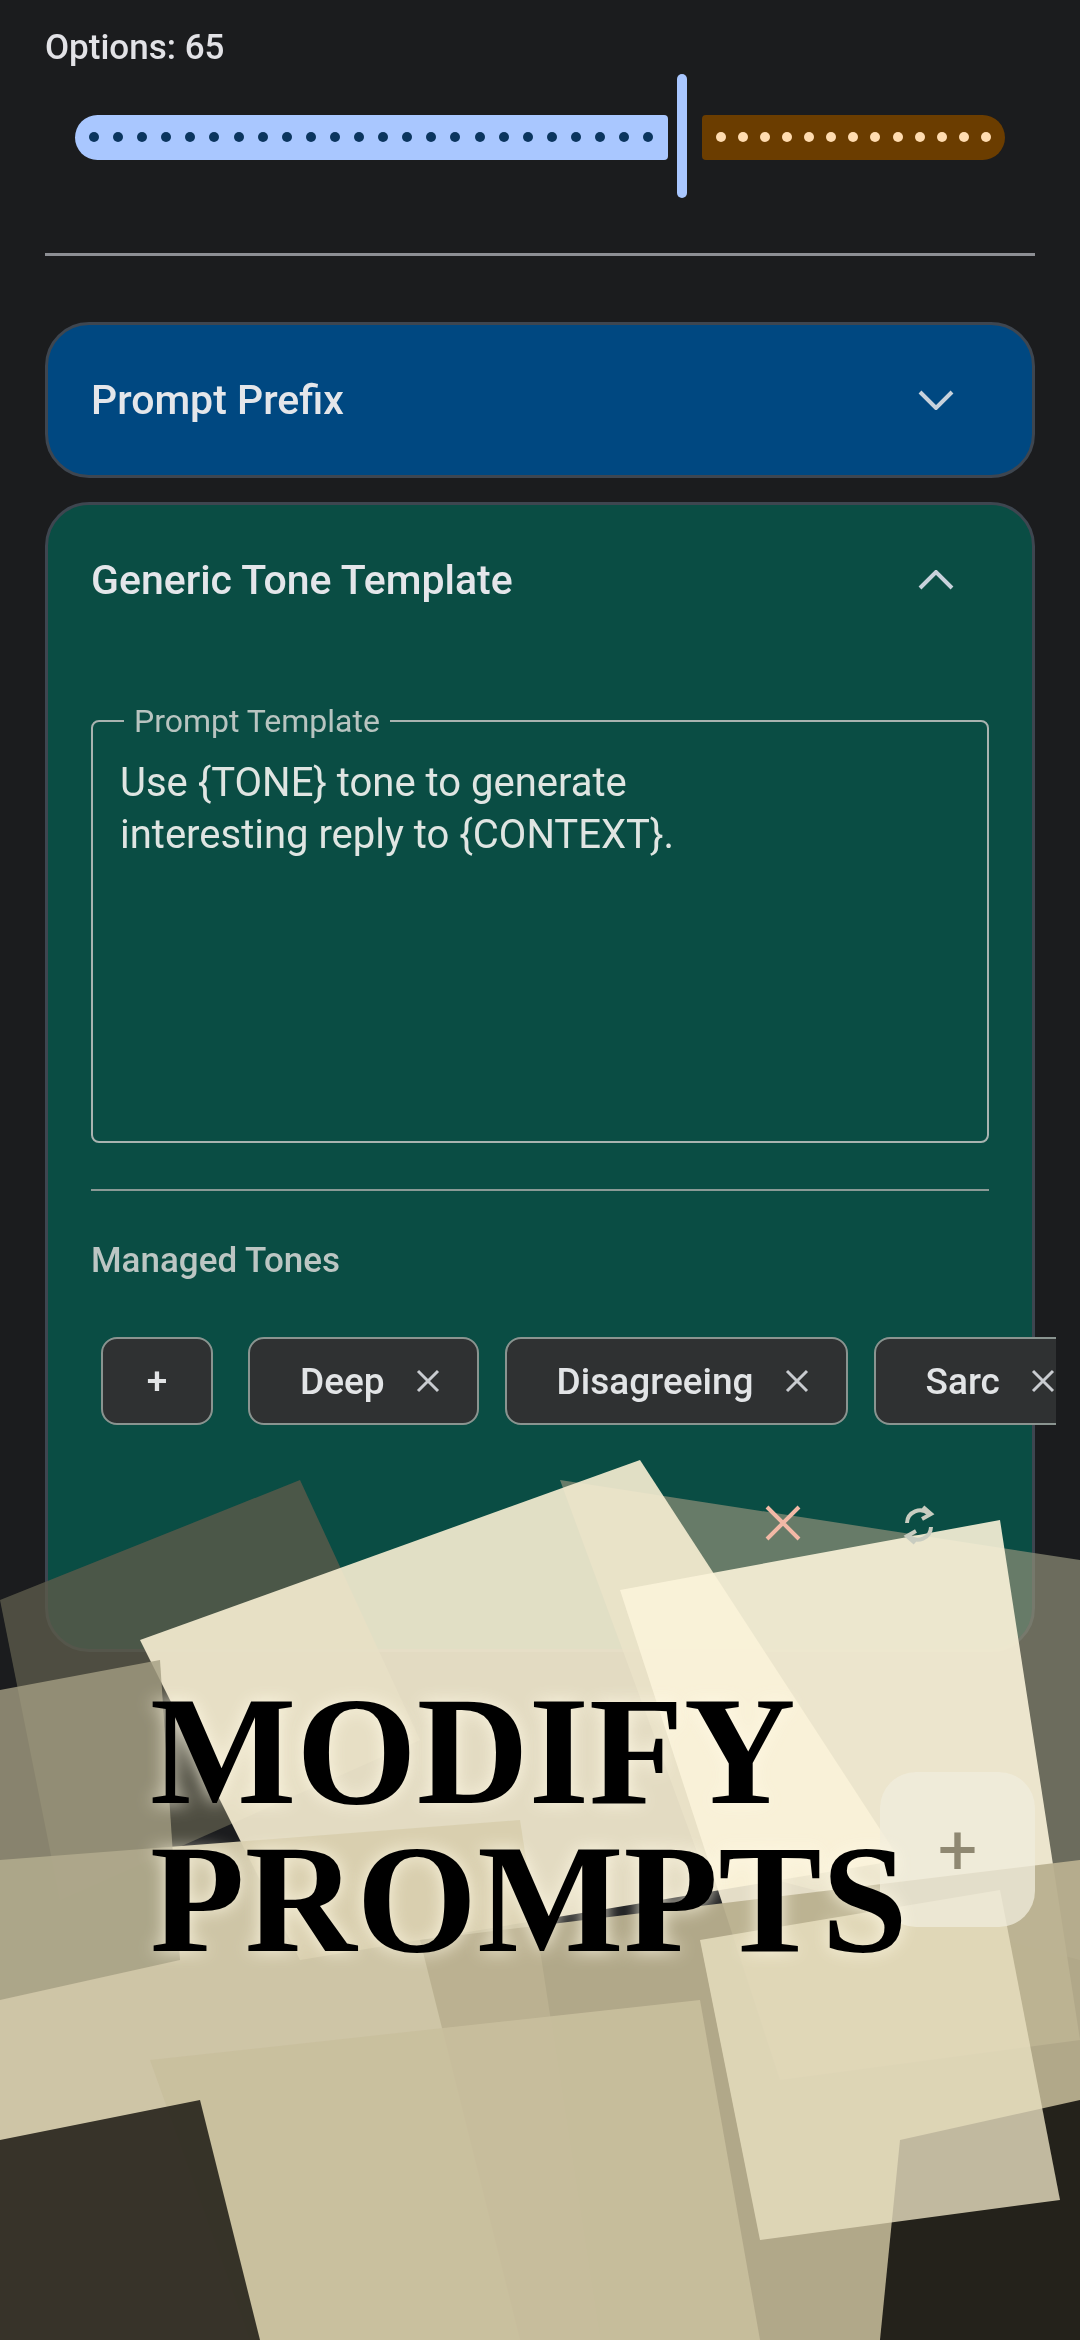 This screenshot has width=1080, height=2340. Describe the element at coordinates (397, 809) in the screenshot. I see `field-value: Use {TONE} tone to generate interesting reply to {CONTEXT}.` at that location.